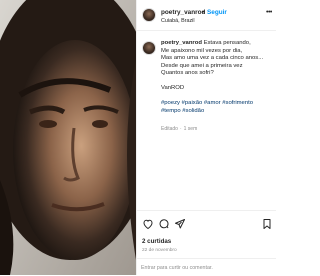 The image size is (320, 276). What do you see at coordinates (164, 224) in the screenshot?
I see `comment-icon` at bounding box center [164, 224].